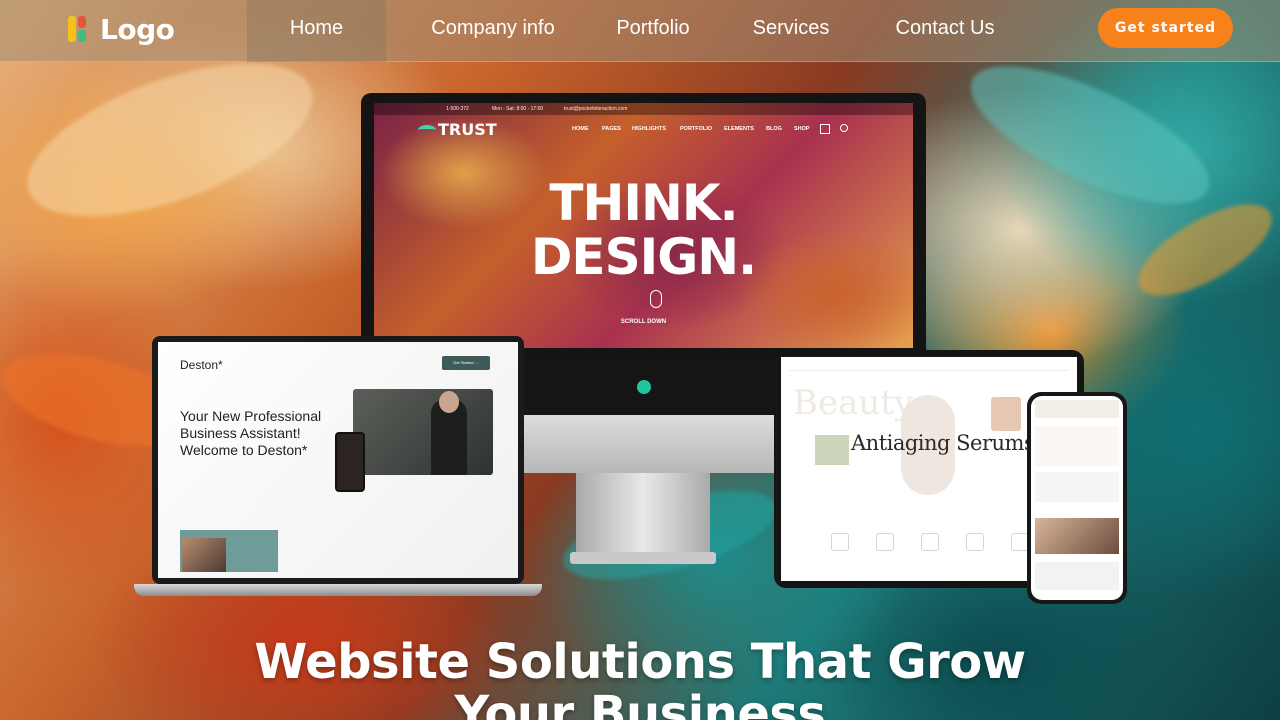 Image resolution: width=1280 pixels, height=720 pixels. Describe the element at coordinates (656, 299) in the screenshot. I see `mouse-scroll-icon` at that location.